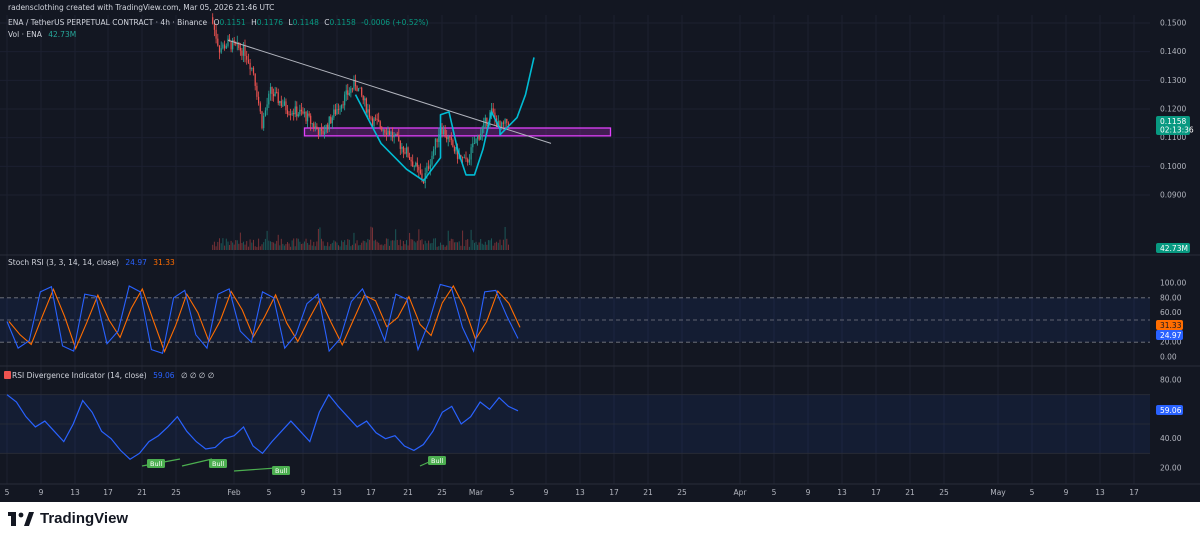 This screenshot has height=534, width=1200. What do you see at coordinates (25, 34) in the screenshot?
I see `volume-label: Vol · ENA` at bounding box center [25, 34].